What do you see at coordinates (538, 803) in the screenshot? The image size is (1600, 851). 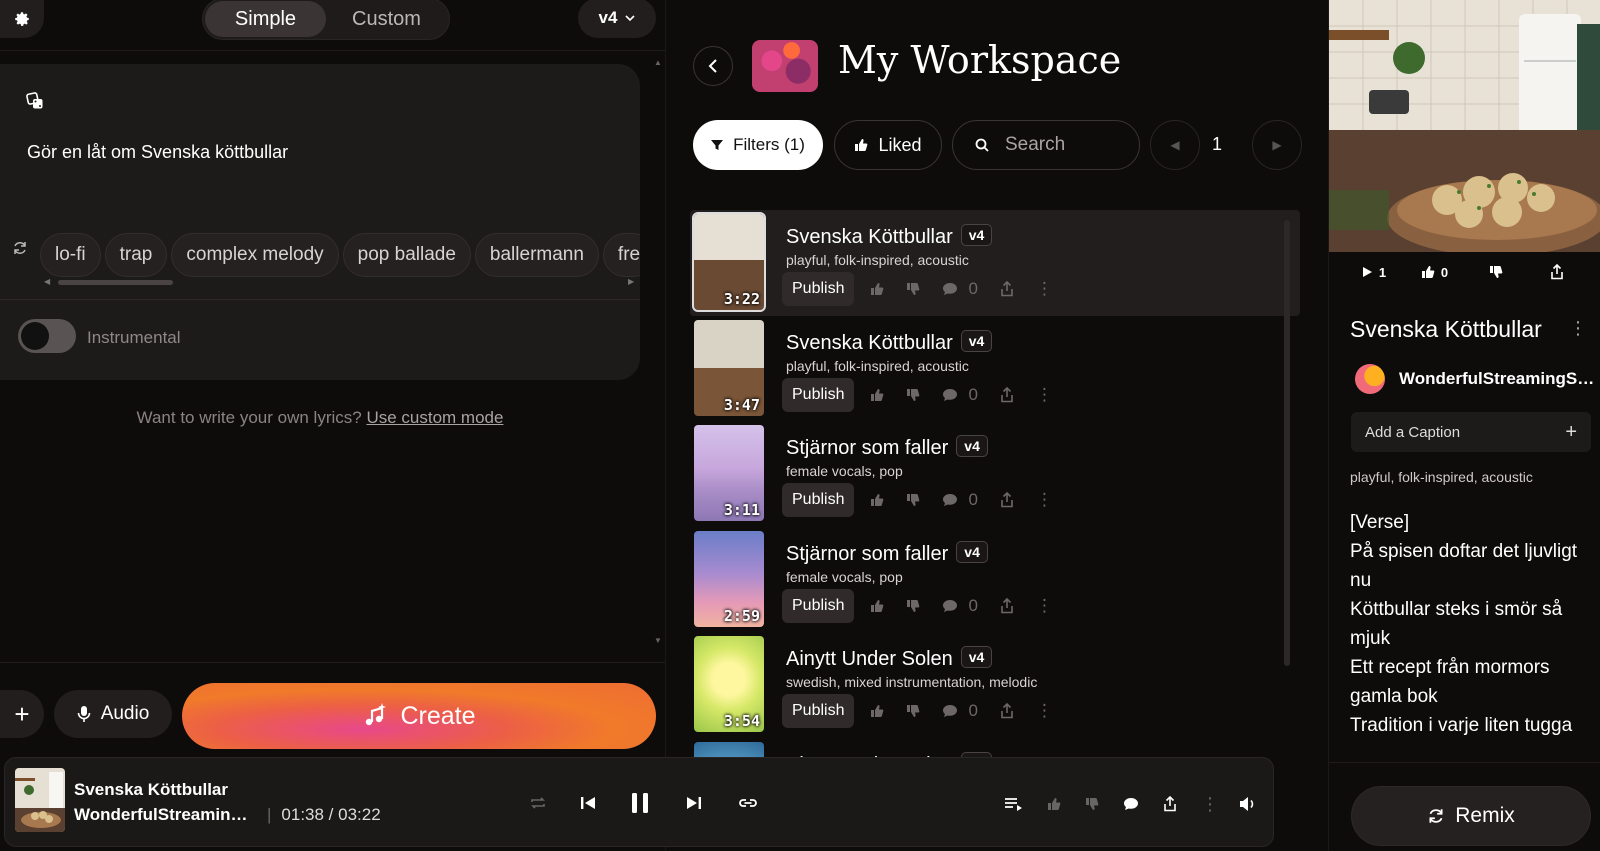 I see `repeat-button` at bounding box center [538, 803].